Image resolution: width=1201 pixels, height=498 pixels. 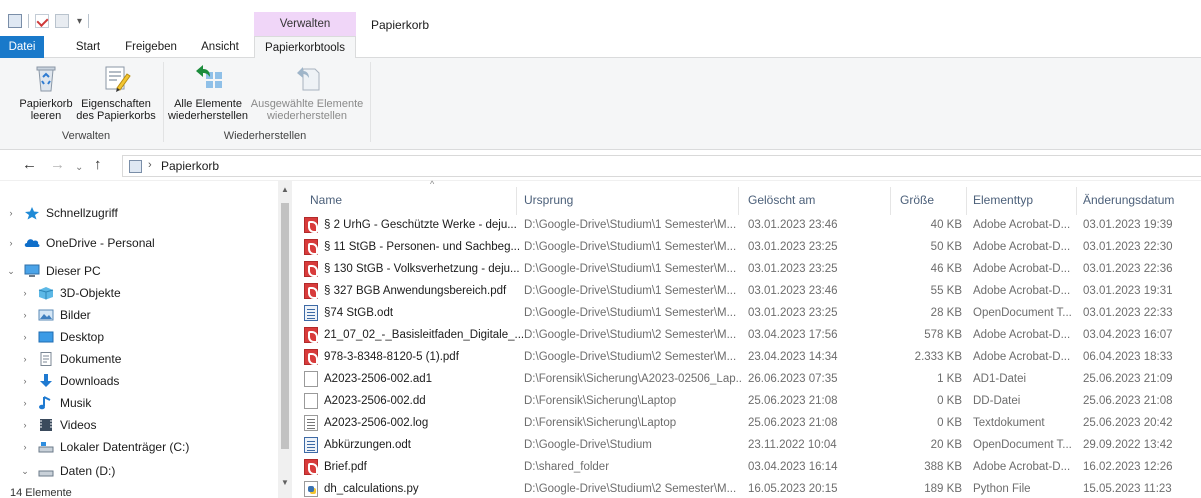 What do you see at coordinates (79, 243) in the screenshot?
I see `tree-item-onedrive: › OneDrive - Personal` at bounding box center [79, 243].